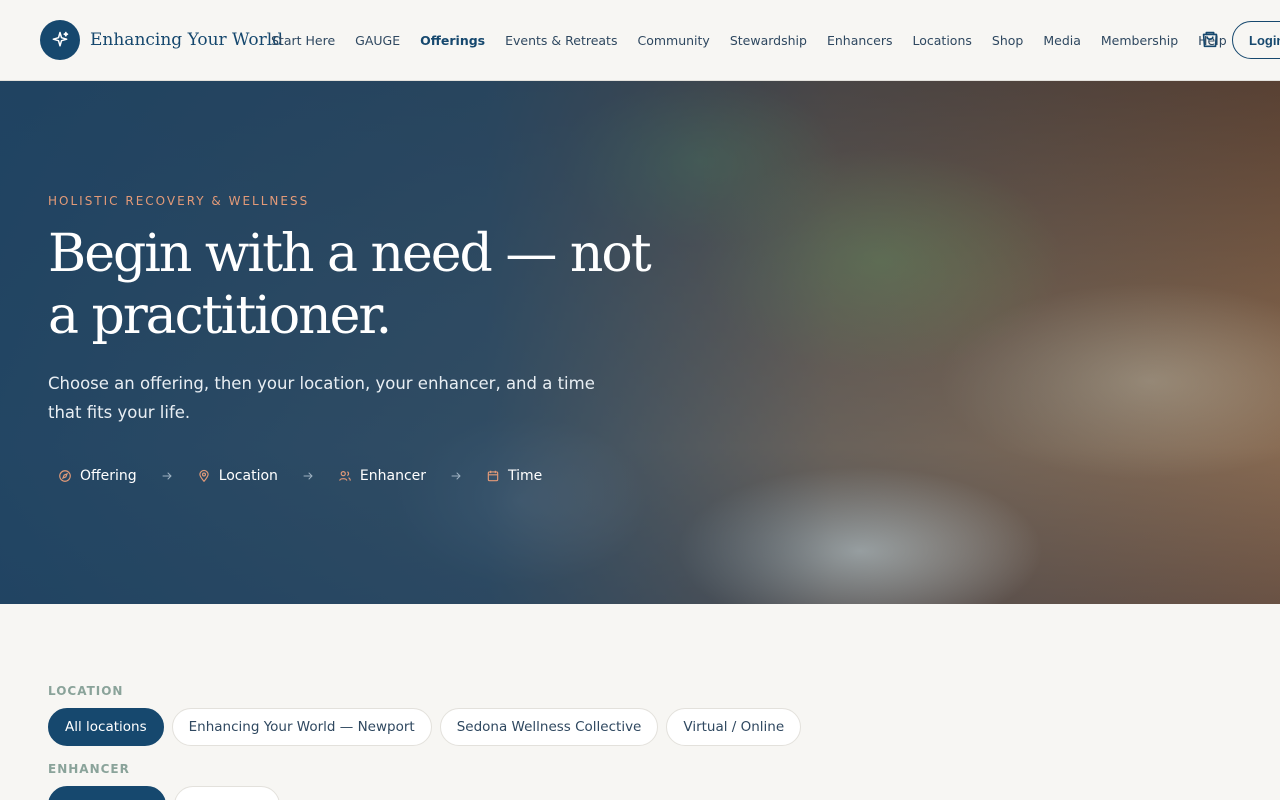  I want to click on step-time: Time, so click(514, 476).